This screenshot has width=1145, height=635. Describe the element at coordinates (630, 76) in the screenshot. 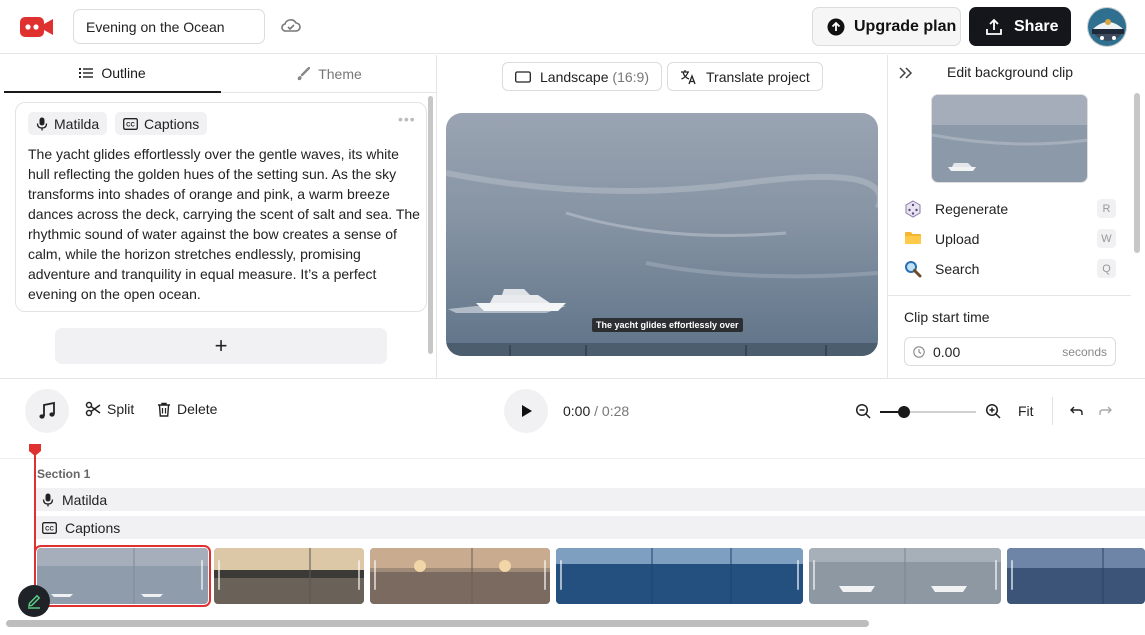

I see `orientation-ratio: (16:9)` at that location.